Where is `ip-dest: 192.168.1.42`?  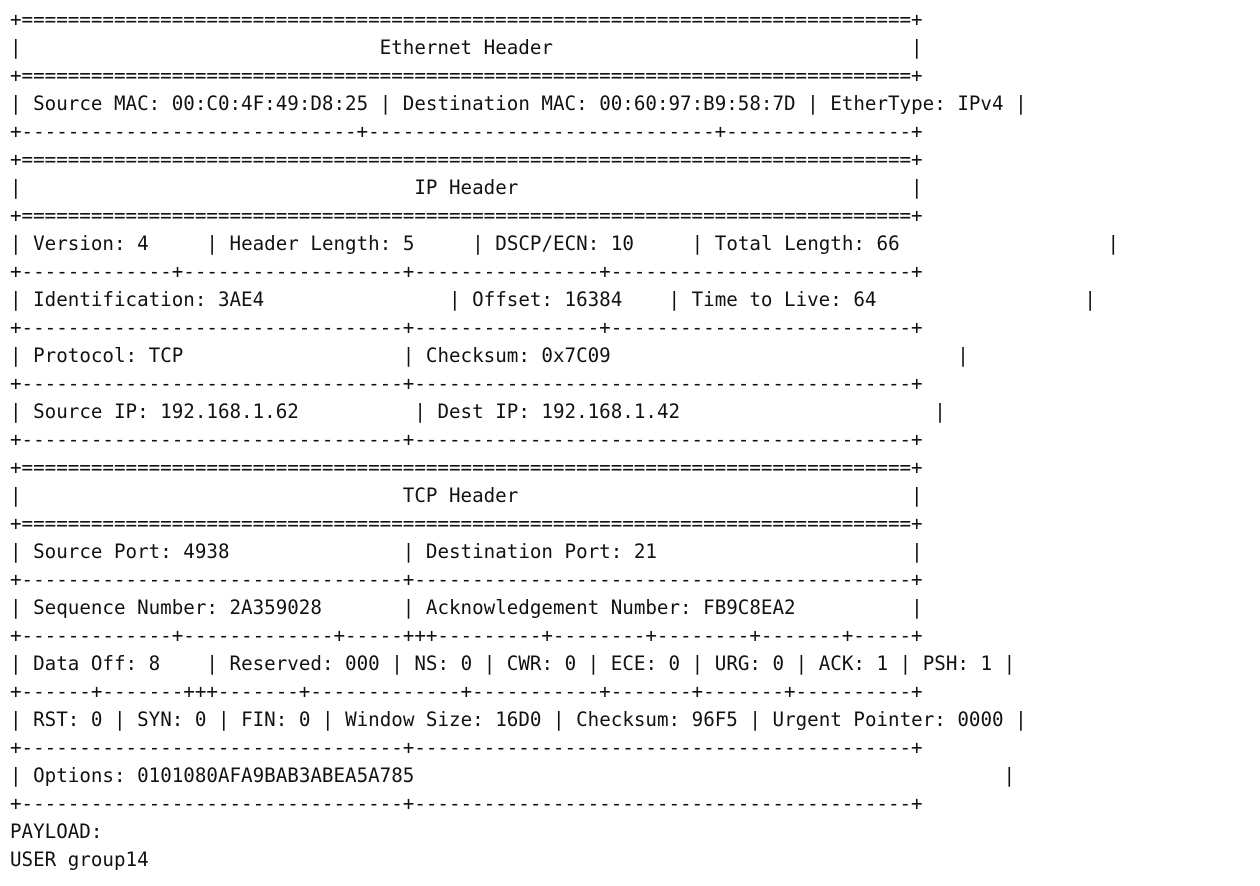 ip-dest: 192.168.1.42 is located at coordinates (611, 411).